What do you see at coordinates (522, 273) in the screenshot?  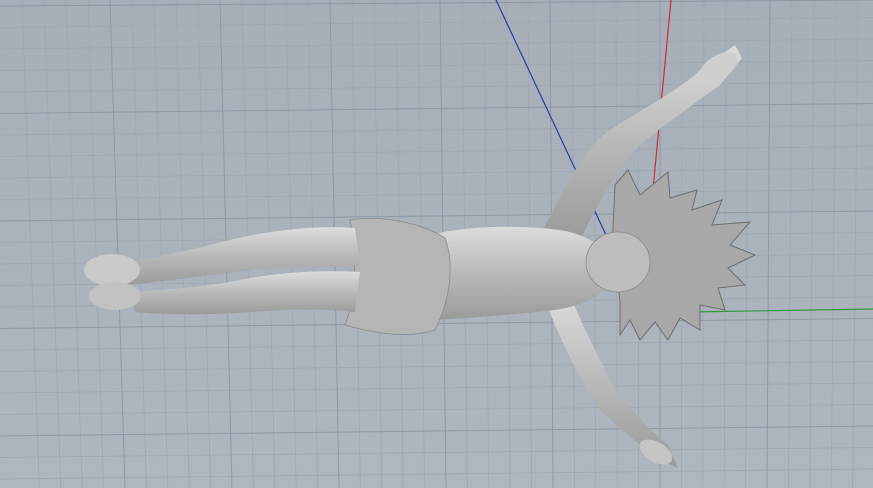 I see `torso` at bounding box center [522, 273].